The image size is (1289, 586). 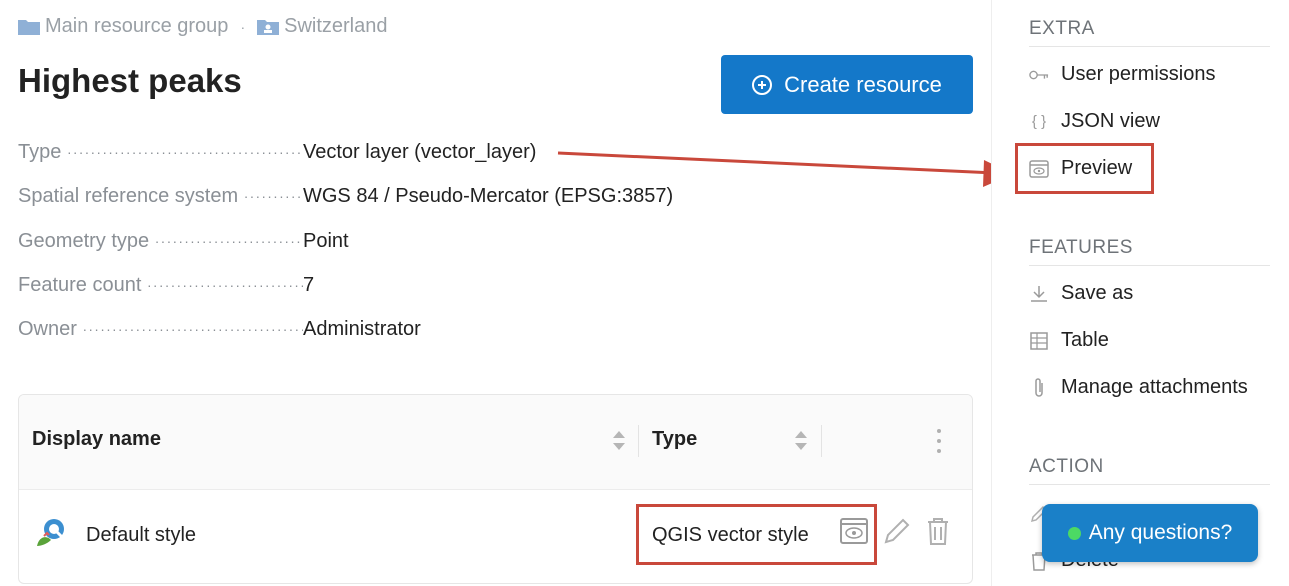 What do you see at coordinates (141, 535) in the screenshot?
I see `row-display-name: Default style` at bounding box center [141, 535].